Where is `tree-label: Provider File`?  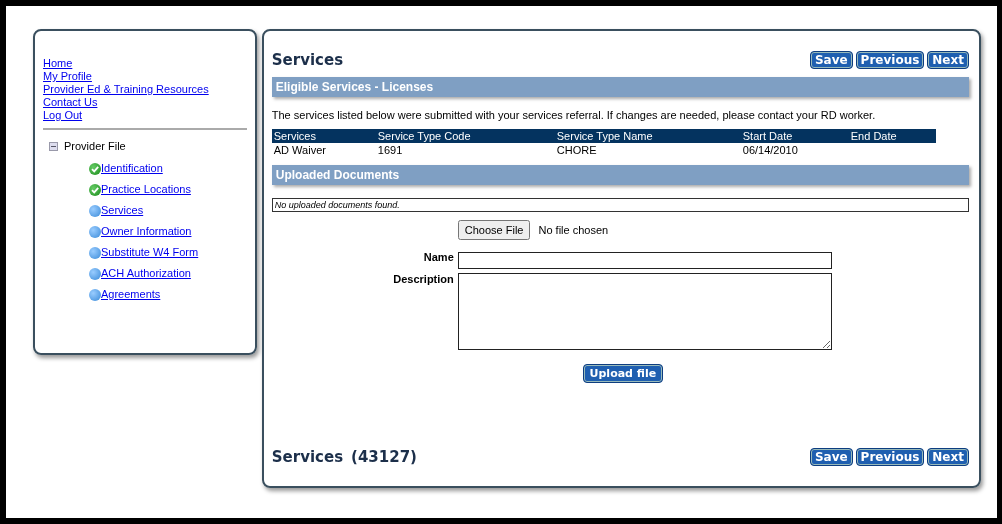
tree-label: Provider File is located at coordinates (95, 146).